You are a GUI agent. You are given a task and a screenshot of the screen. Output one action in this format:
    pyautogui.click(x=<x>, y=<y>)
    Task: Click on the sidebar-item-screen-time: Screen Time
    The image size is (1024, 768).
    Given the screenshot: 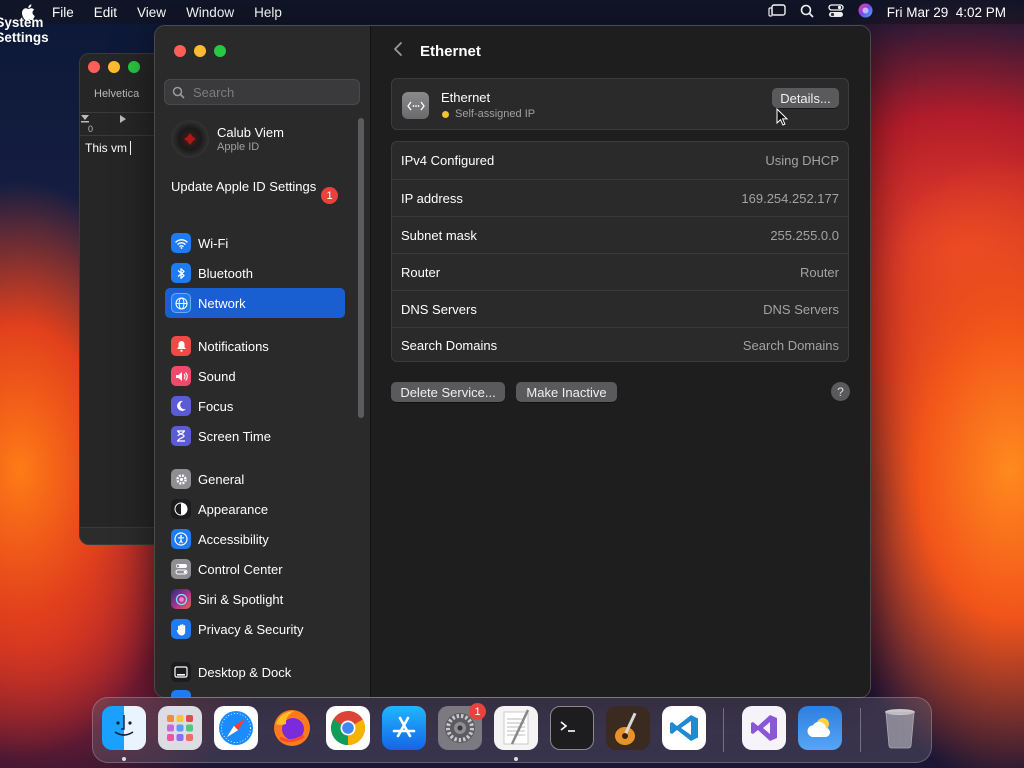 What is the action you would take?
    pyautogui.click(x=255, y=436)
    